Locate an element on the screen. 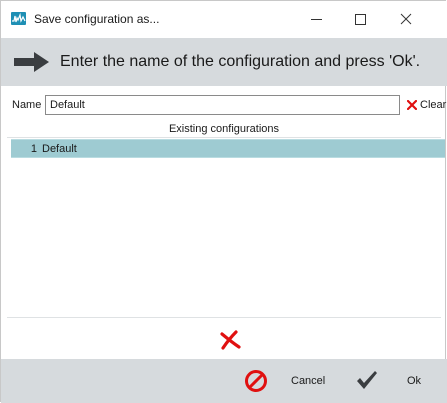 This screenshot has height=403, width=447. checkmark-icon is located at coordinates (367, 380).